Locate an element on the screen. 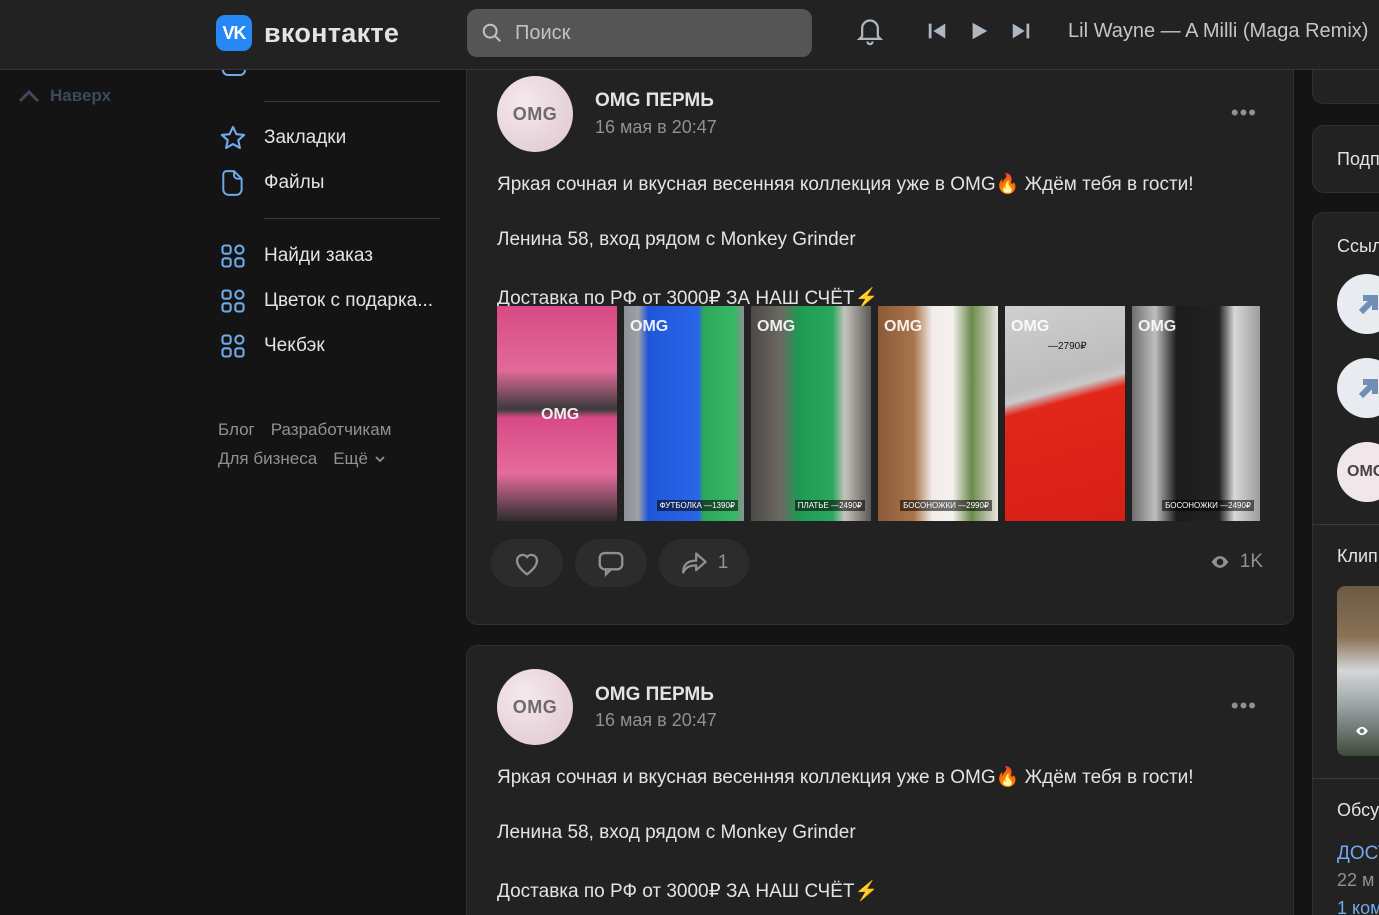  share-button: 1 is located at coordinates (704, 563).